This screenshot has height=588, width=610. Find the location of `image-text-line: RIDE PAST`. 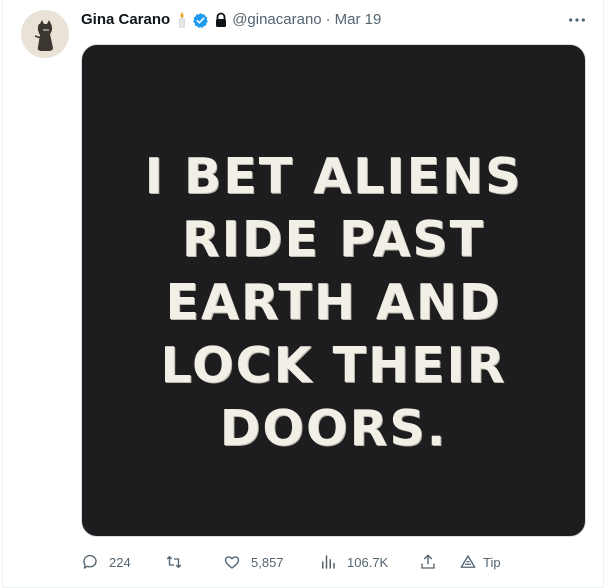

image-text-line: RIDE PAST is located at coordinates (333, 239).